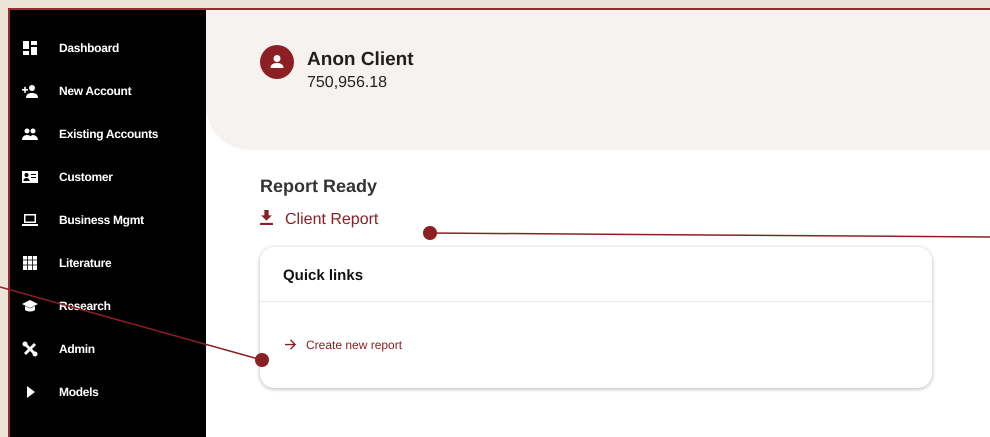 The width and height of the screenshot is (990, 437). Describe the element at coordinates (30, 348) in the screenshot. I see `tools-icon` at that location.